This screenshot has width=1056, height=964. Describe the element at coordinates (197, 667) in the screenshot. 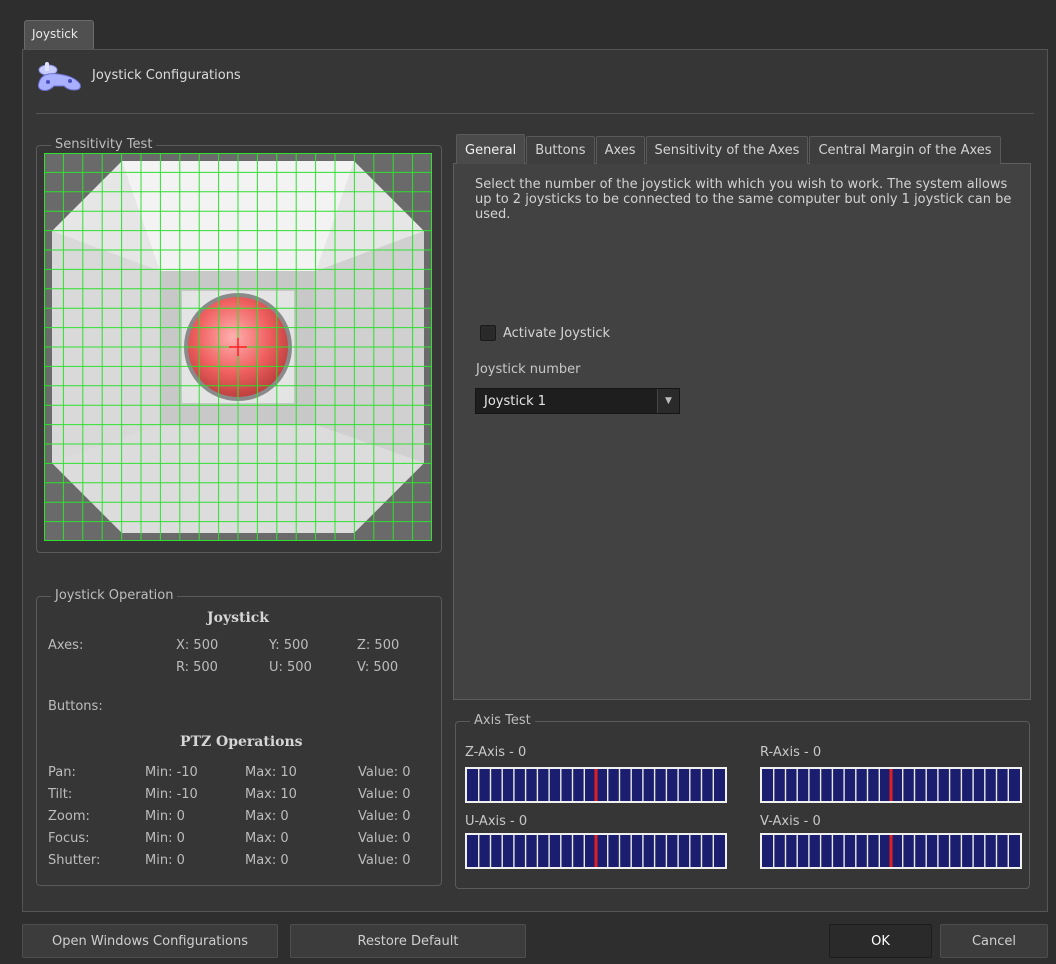

I see `axis-r-value: R: 500` at that location.